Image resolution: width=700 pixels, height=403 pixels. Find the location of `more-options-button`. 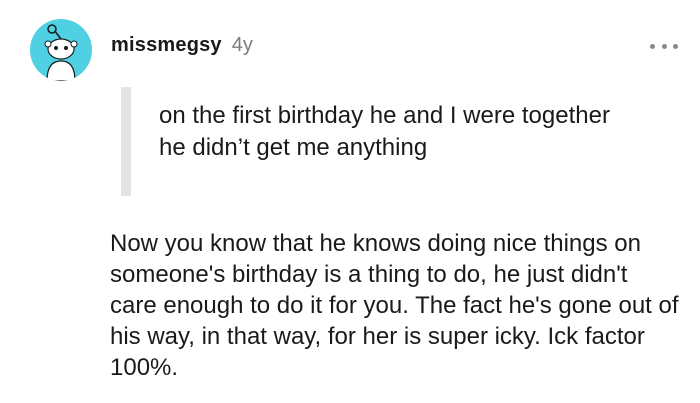

more-options-button is located at coordinates (664, 46).